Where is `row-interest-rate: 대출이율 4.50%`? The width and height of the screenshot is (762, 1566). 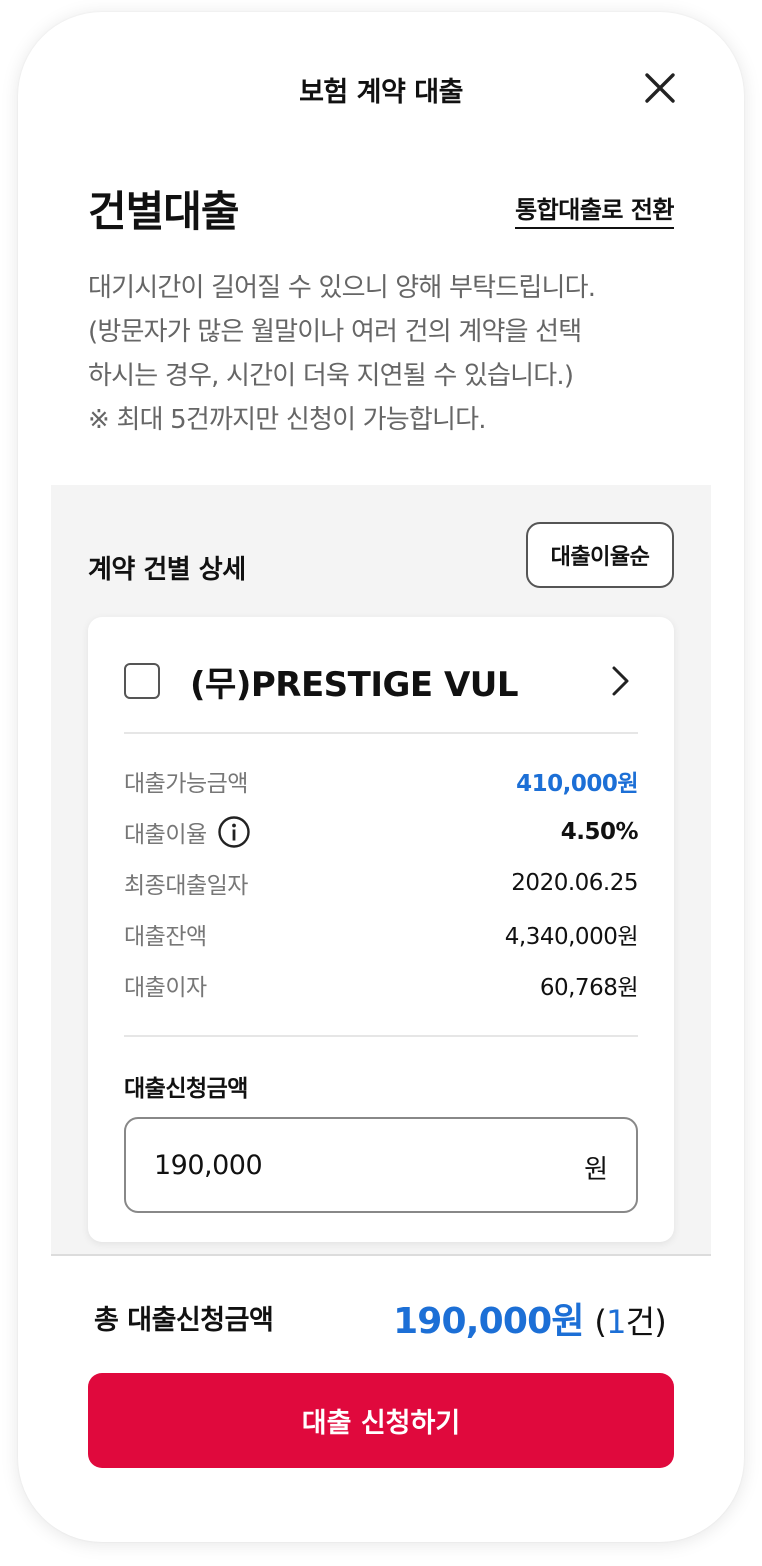 row-interest-rate: 대출이율 4.50% is located at coordinates (381, 832).